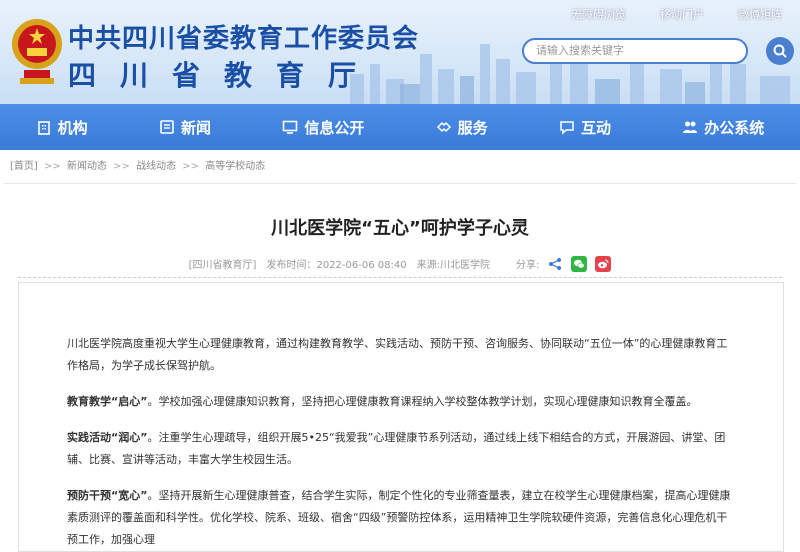  What do you see at coordinates (334, 127) in the screenshot?
I see `nav-label: 信息公开` at bounding box center [334, 127].